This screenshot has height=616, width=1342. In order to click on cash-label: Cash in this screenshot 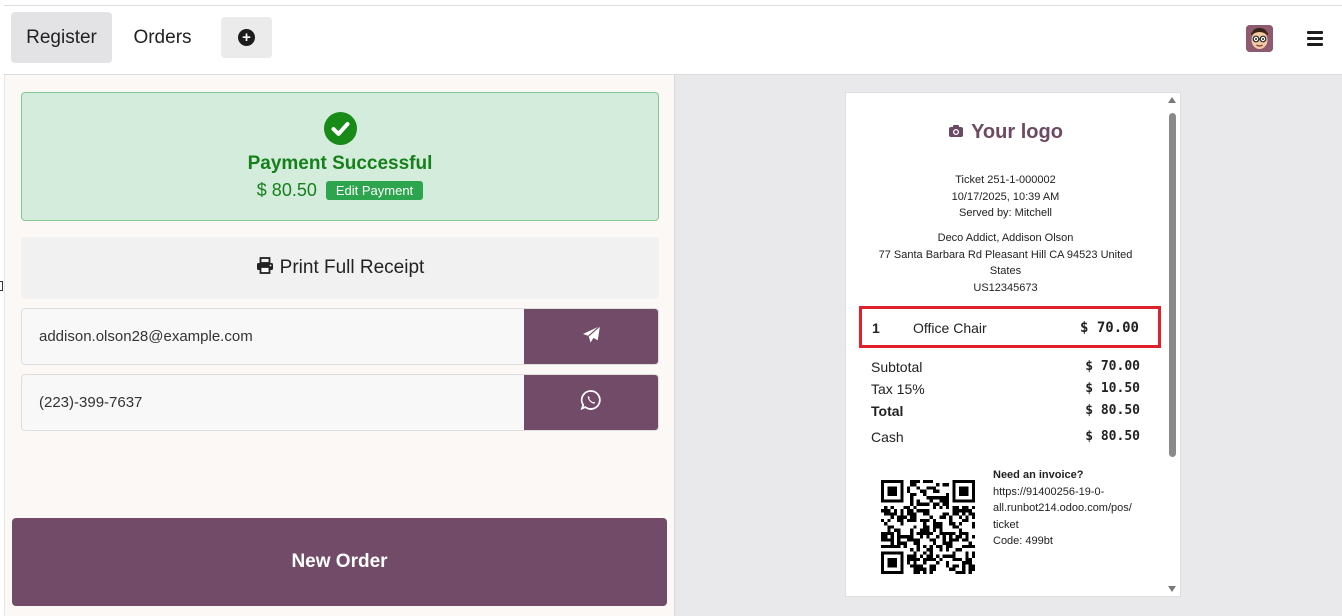, I will do `click(887, 437)`.